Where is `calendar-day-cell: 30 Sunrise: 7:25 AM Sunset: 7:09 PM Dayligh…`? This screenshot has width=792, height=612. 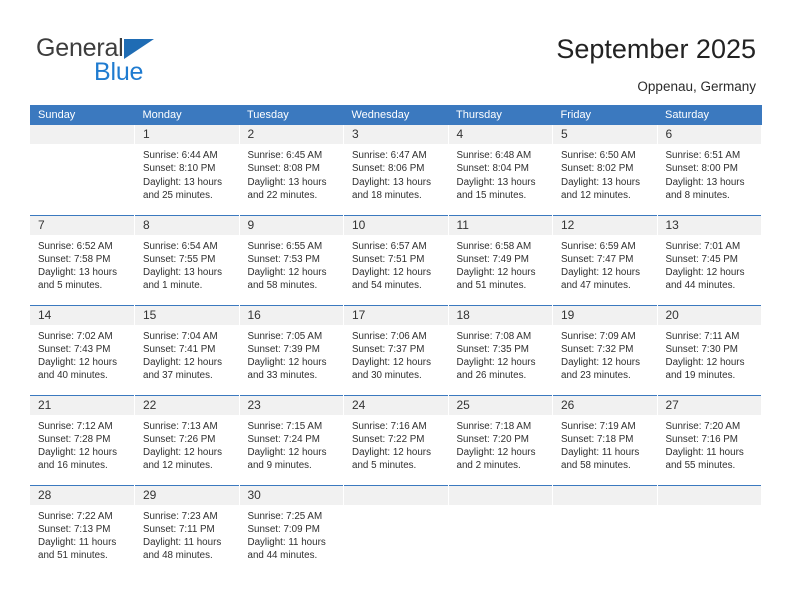 calendar-day-cell: 30 Sunrise: 7:25 AM Sunset: 7:09 PM Dayligh… is located at coordinates (291, 529).